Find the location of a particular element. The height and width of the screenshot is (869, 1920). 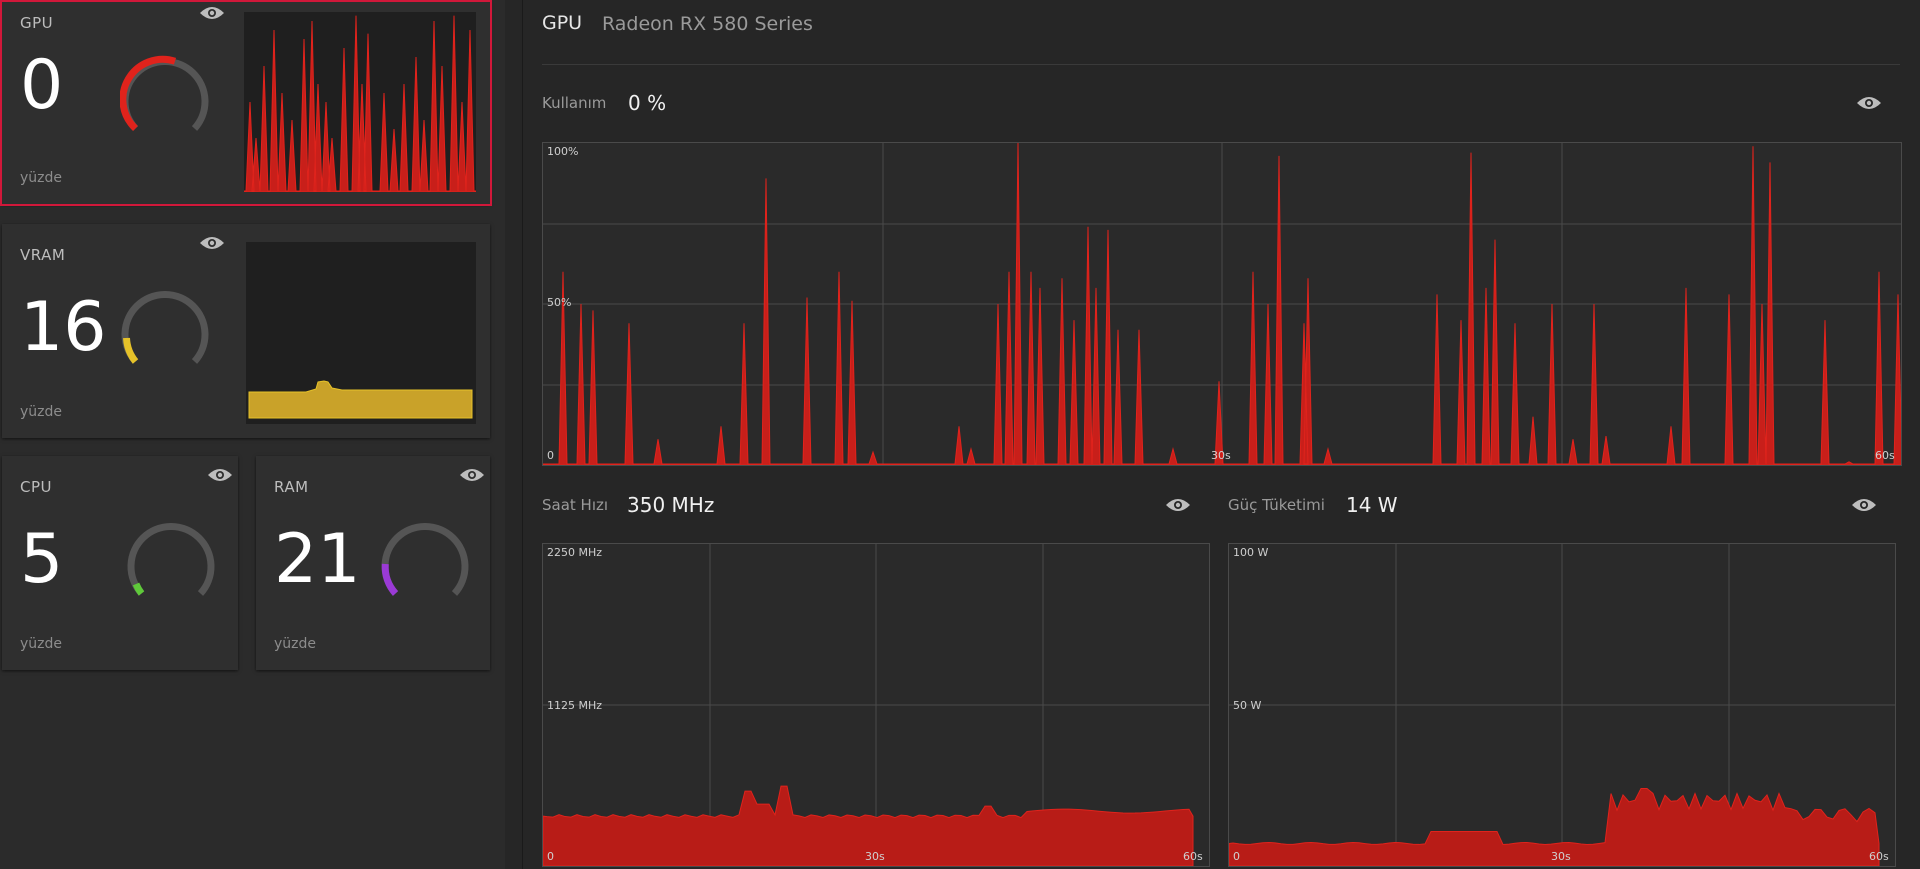

power-label: Güç Tüketimi is located at coordinates (1276, 505).